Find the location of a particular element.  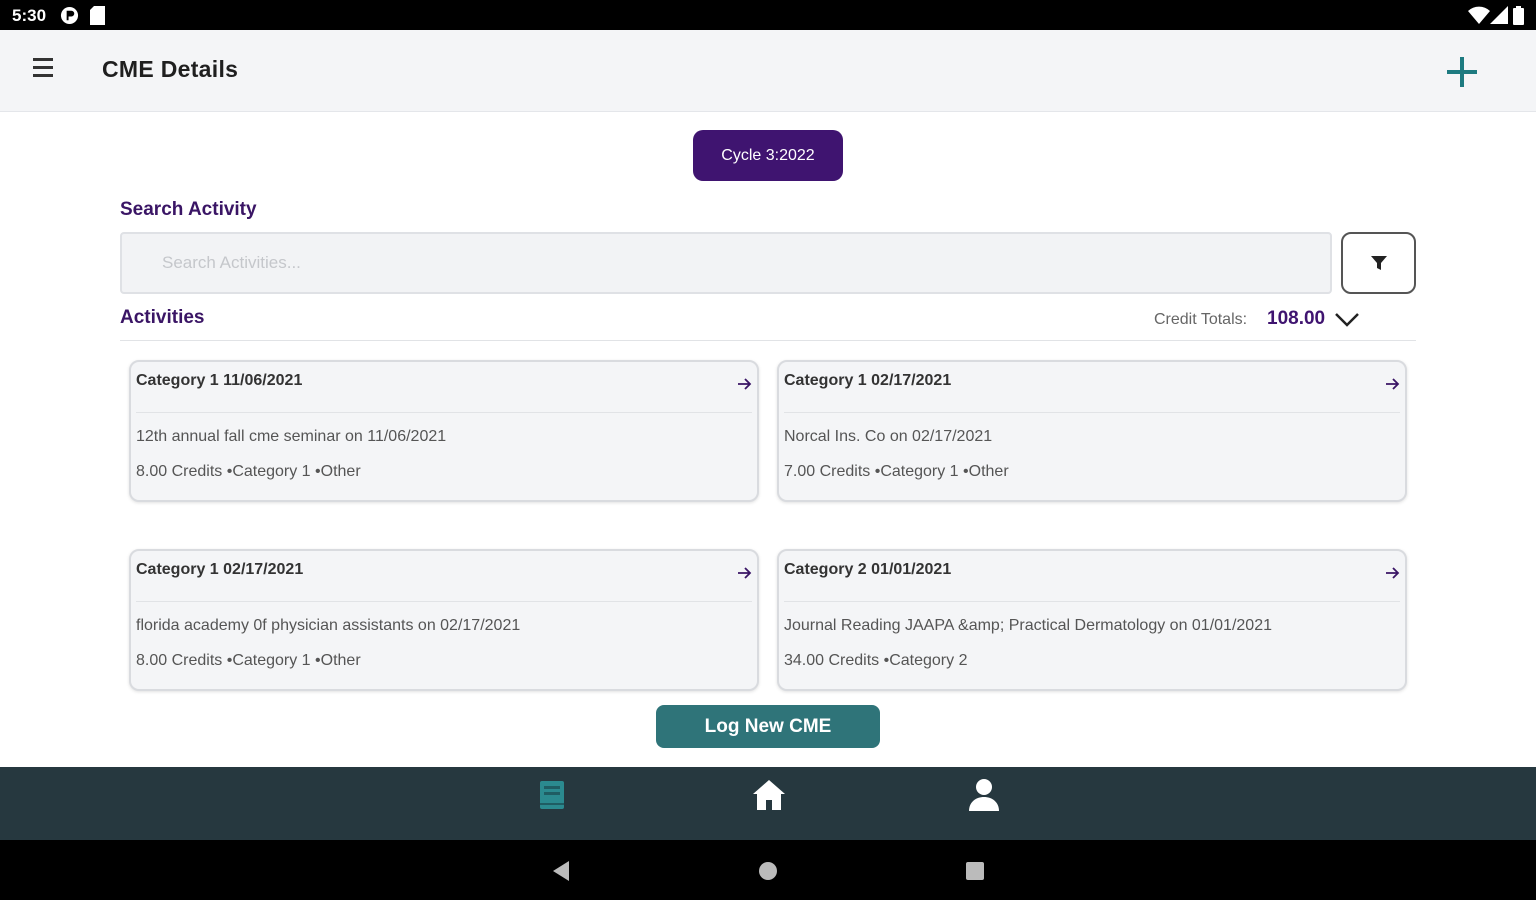

signal-icon is located at coordinates (1499, 17).